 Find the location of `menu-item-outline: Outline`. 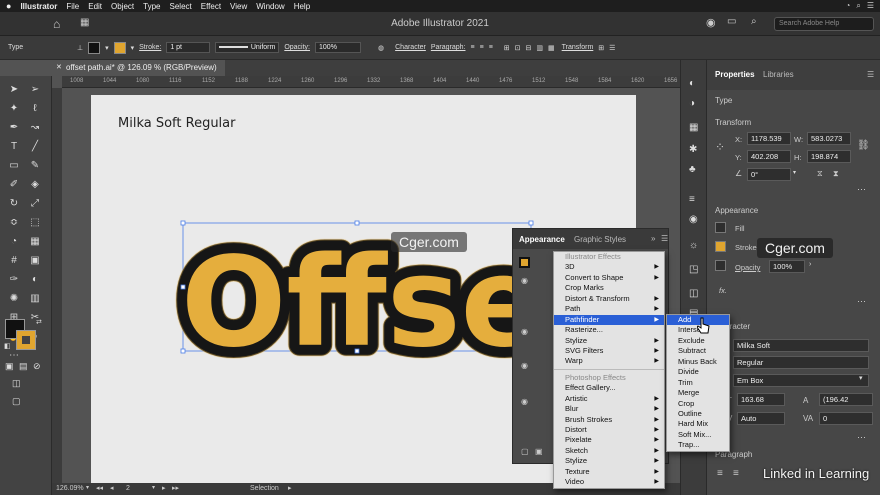

menu-item-outline: Outline is located at coordinates (698, 414).